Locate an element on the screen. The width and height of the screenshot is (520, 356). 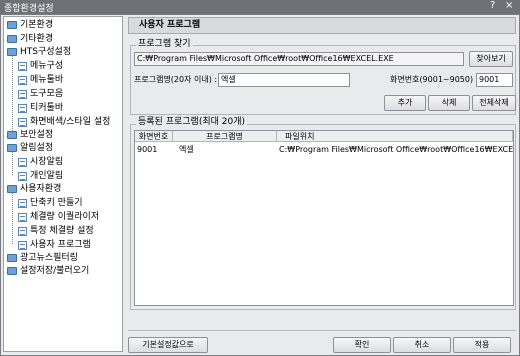
cancel-button: 취소 is located at coordinates (422, 345).